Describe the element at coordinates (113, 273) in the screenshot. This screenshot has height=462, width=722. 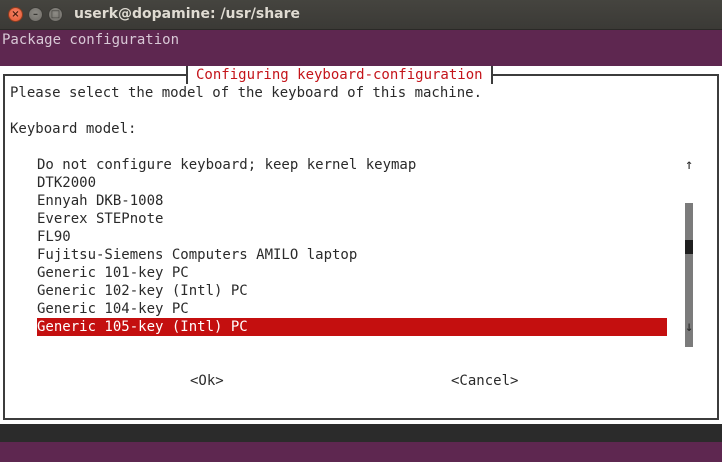
I see `list-item: Generic 101-key PC` at that location.